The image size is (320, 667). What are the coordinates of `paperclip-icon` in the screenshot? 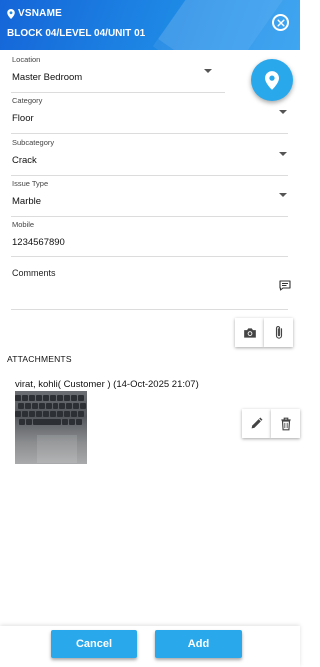 It's located at (278, 332).